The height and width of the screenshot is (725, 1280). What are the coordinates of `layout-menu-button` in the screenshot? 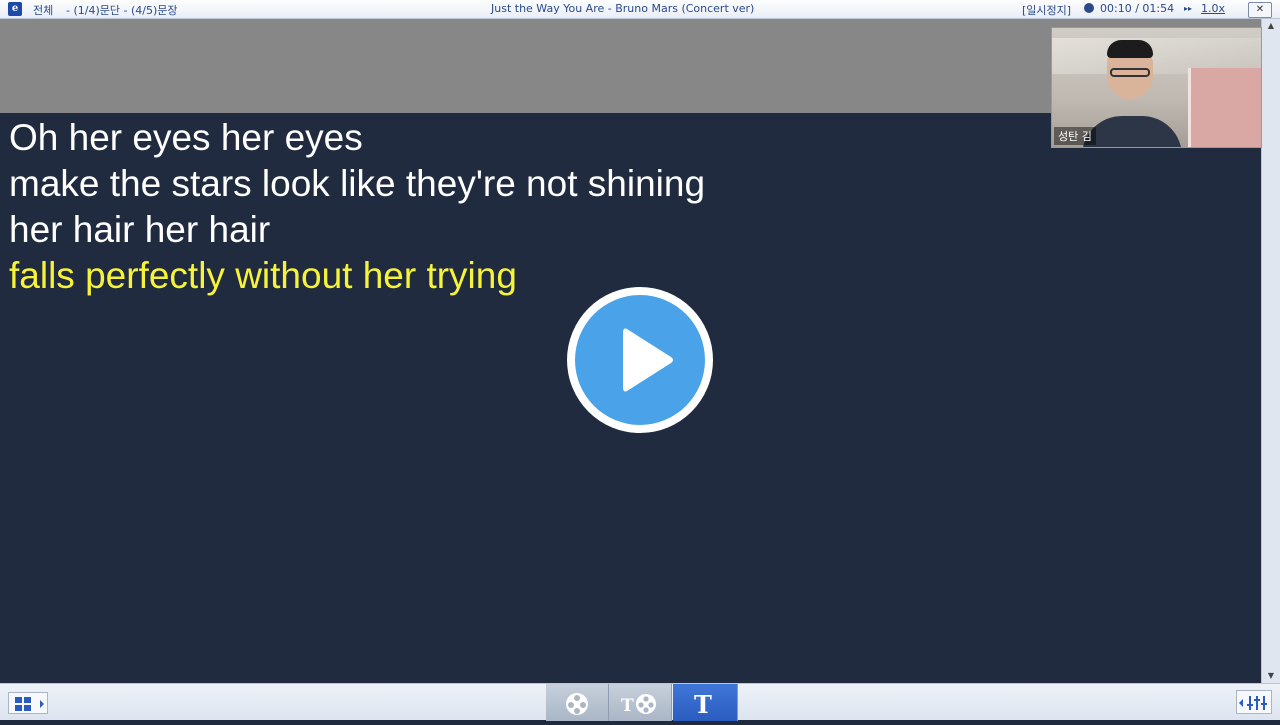 It's located at (28, 703).